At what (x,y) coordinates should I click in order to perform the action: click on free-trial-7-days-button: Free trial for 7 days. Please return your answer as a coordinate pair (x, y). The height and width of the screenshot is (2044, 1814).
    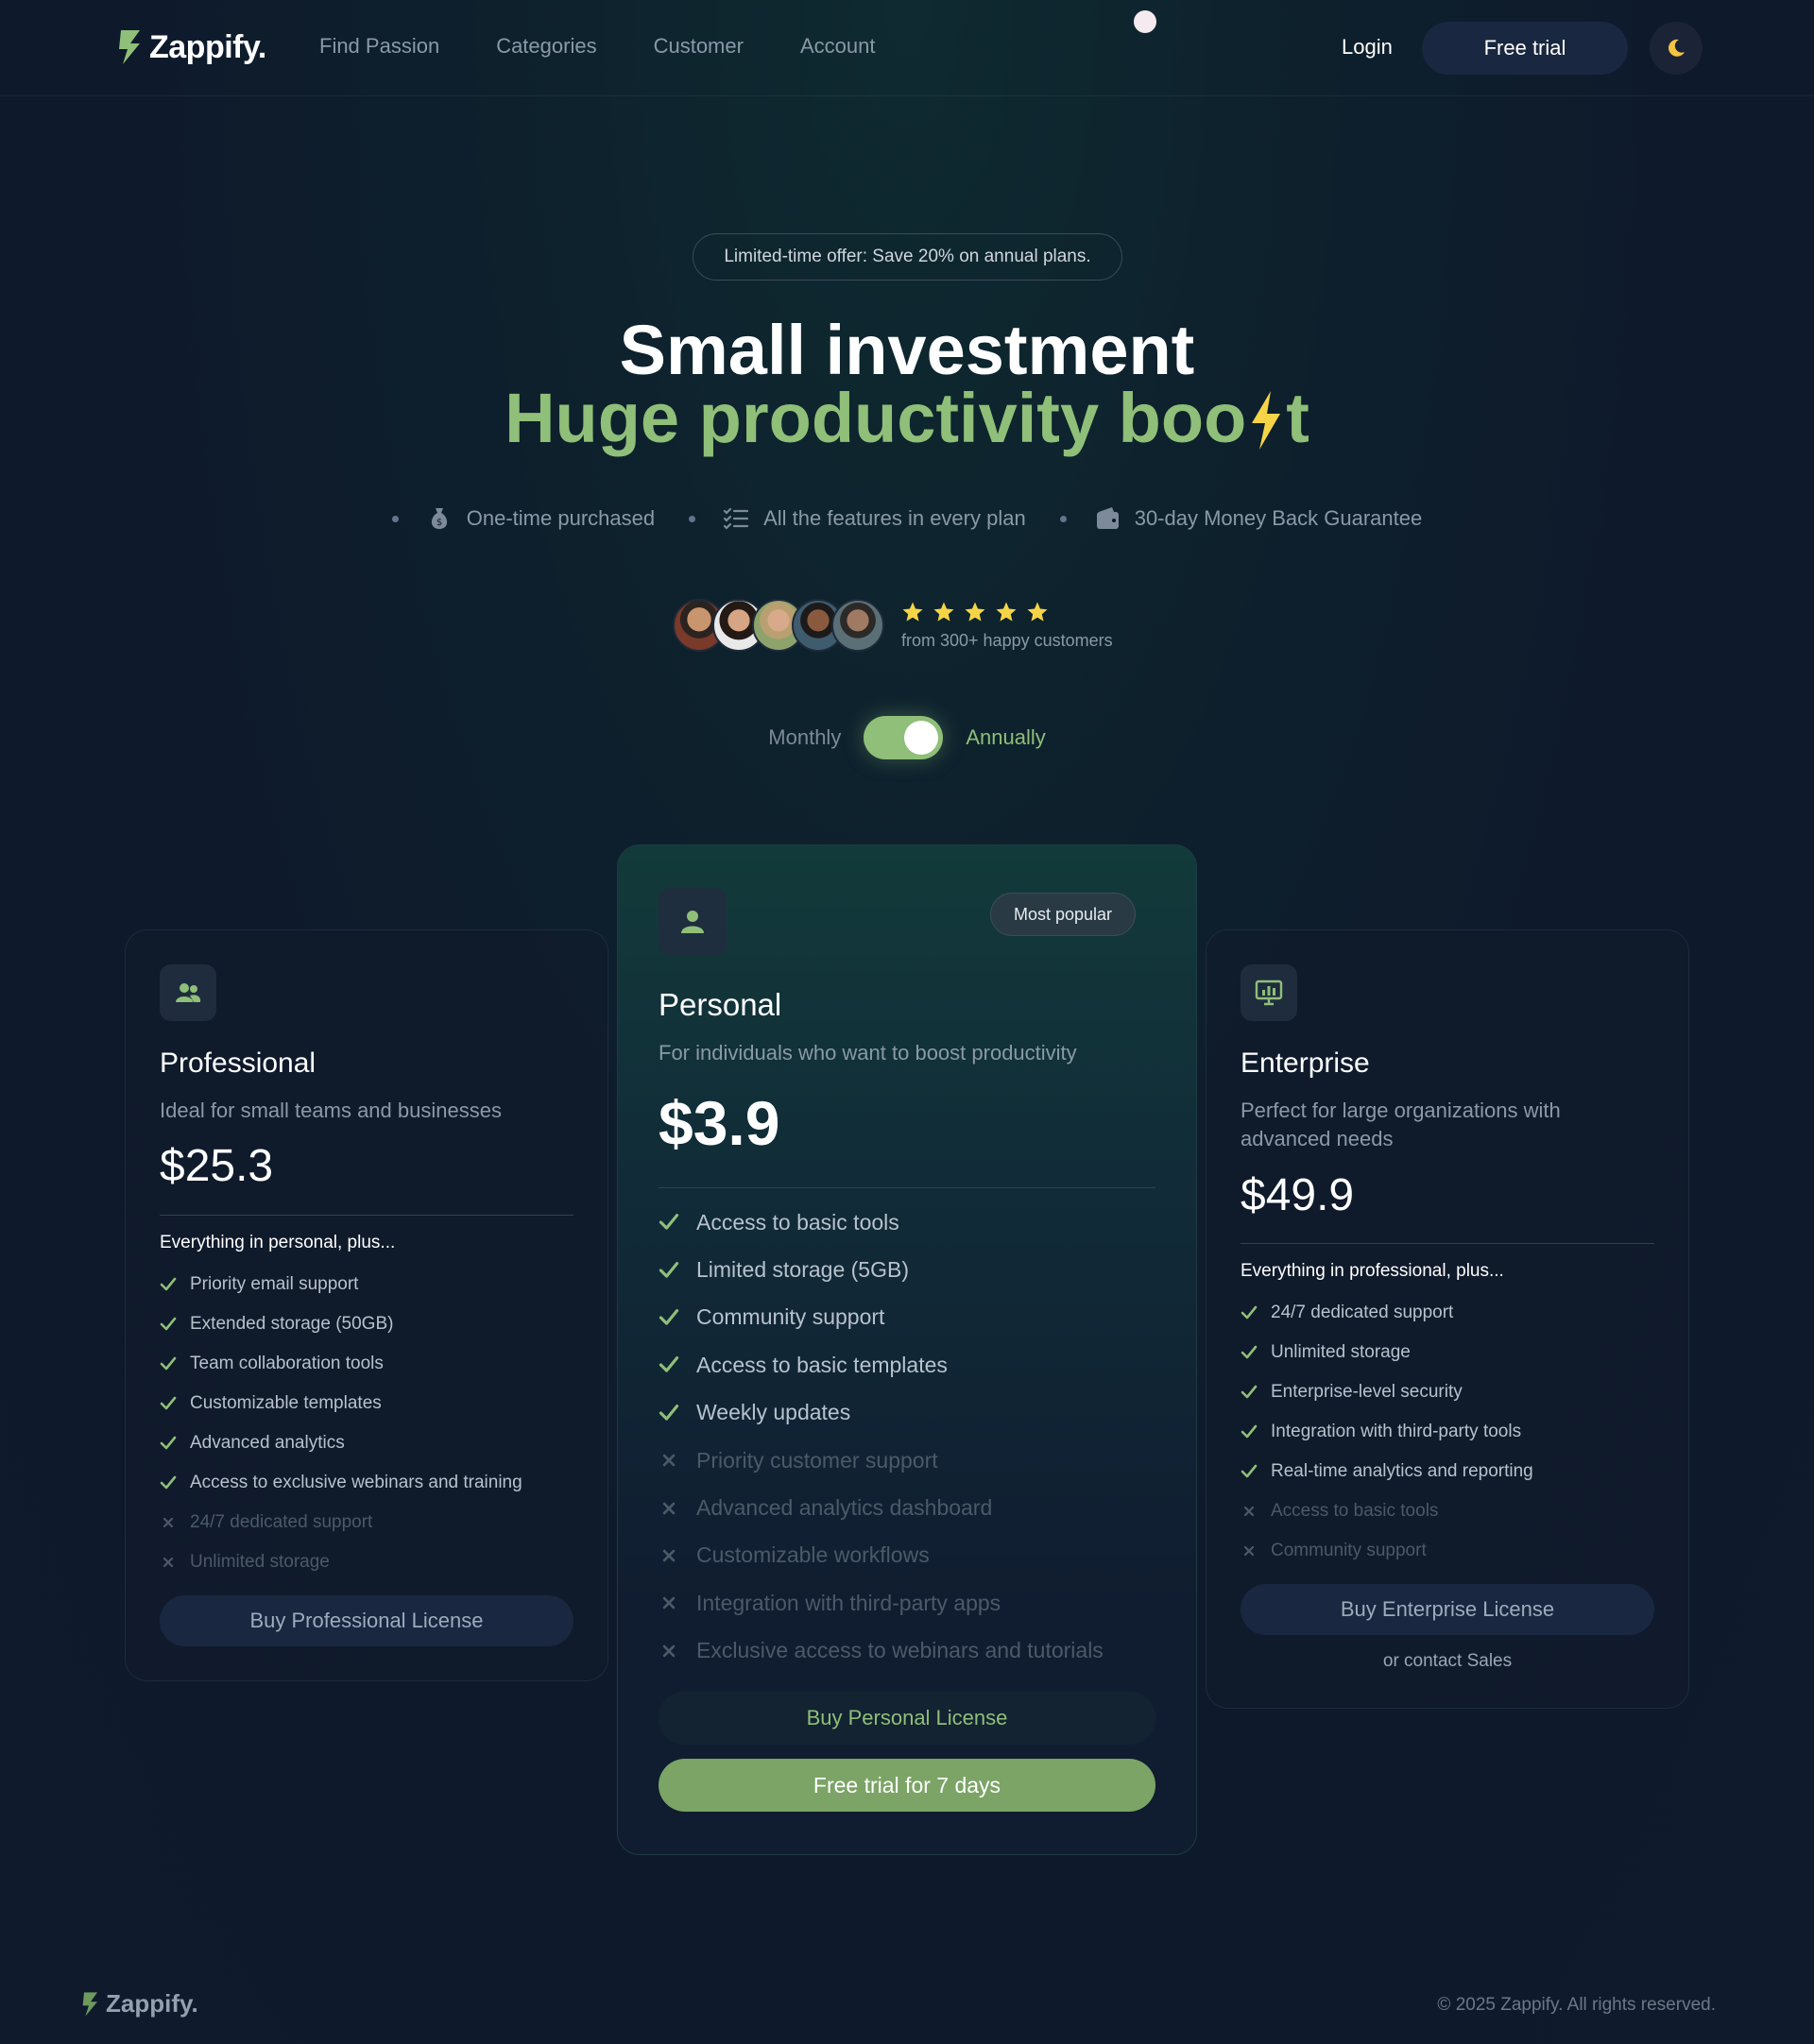
    Looking at the image, I should click on (907, 1786).